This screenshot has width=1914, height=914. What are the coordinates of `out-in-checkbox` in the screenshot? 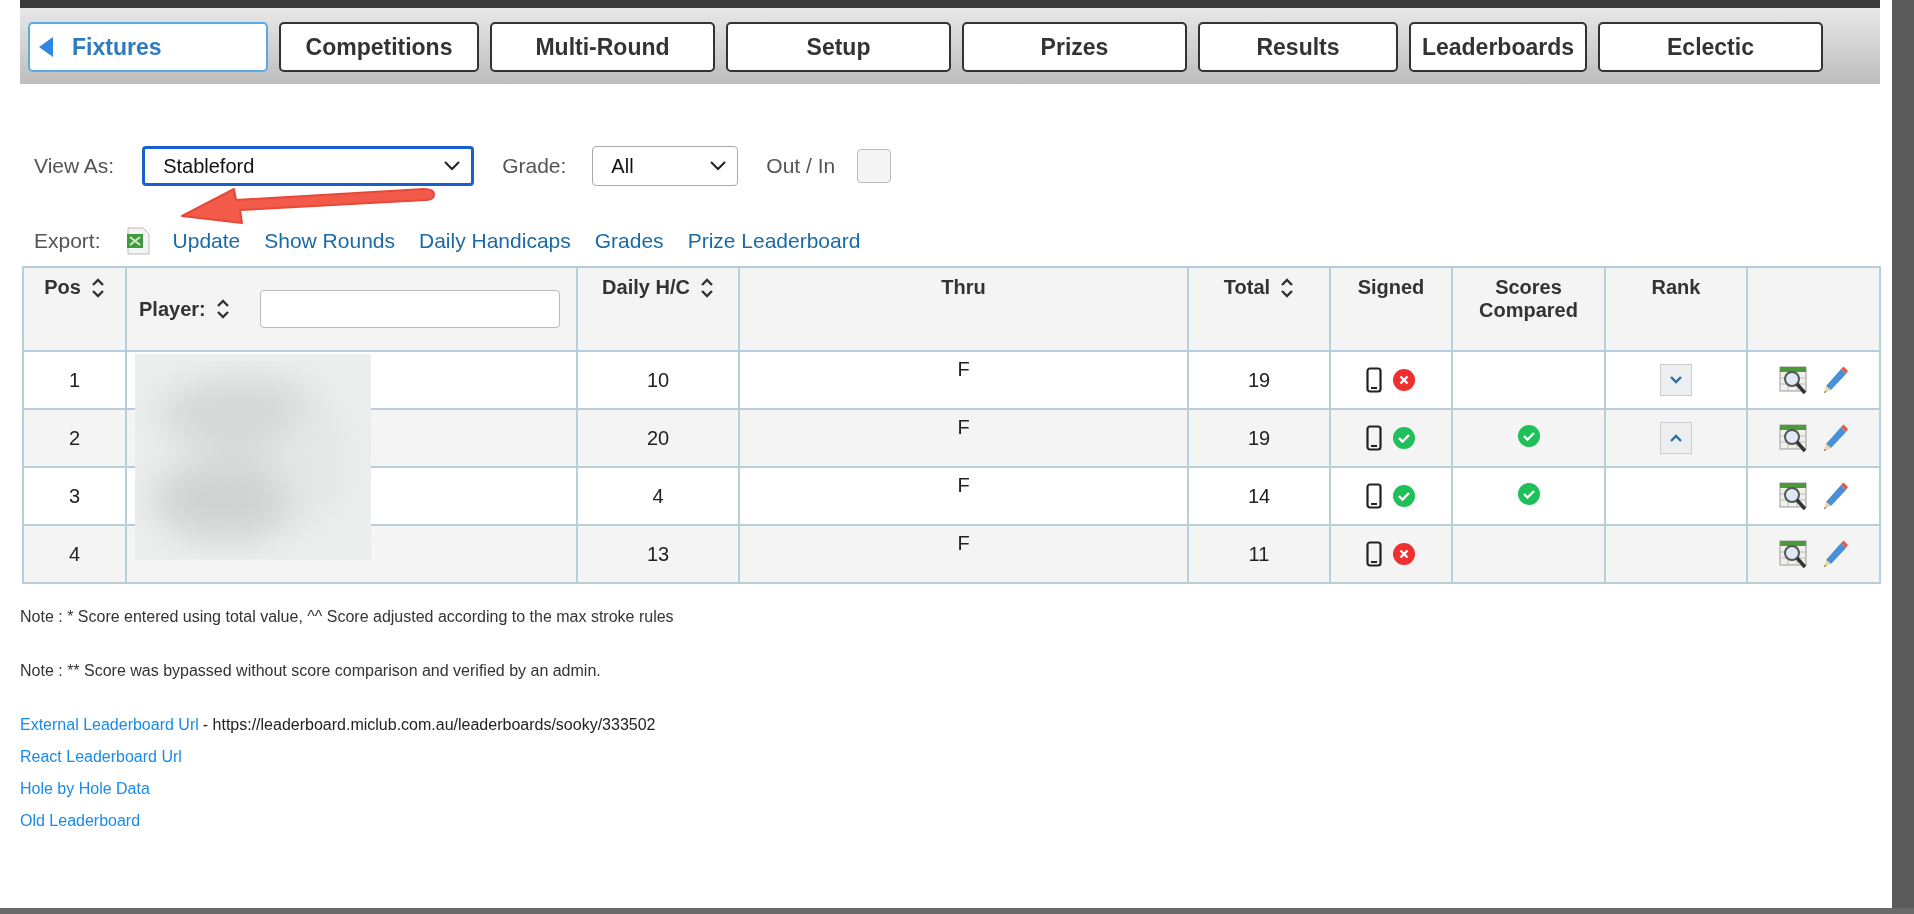 It's located at (874, 166).